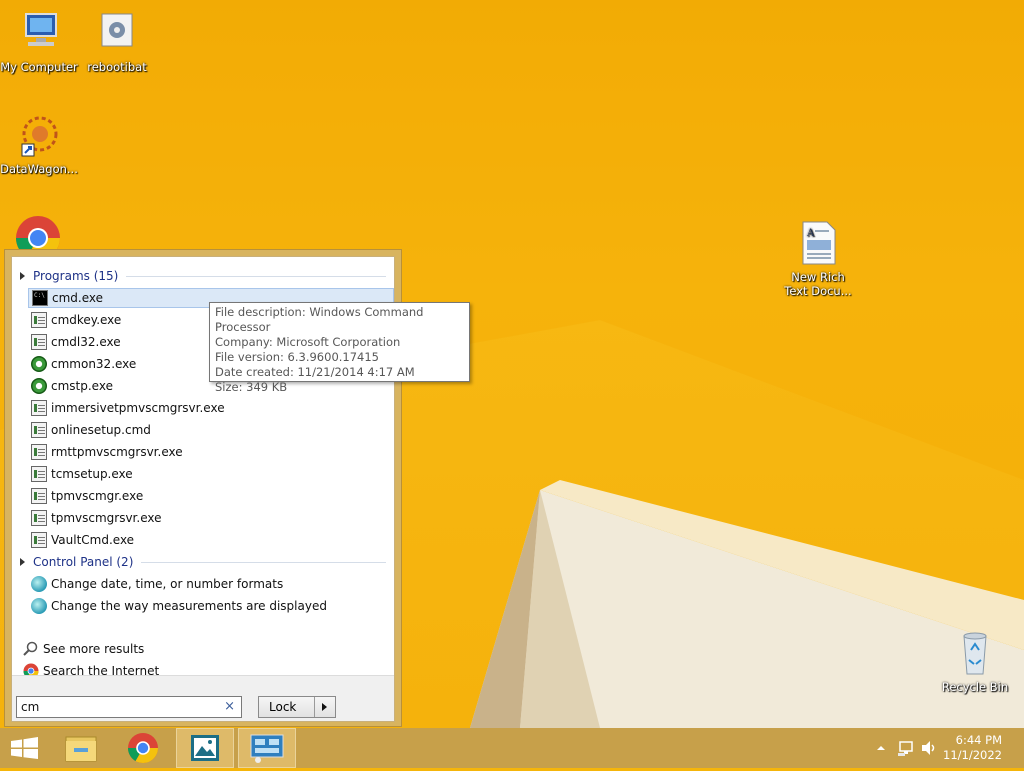  Describe the element at coordinates (906, 748) in the screenshot. I see `network-icon` at that location.